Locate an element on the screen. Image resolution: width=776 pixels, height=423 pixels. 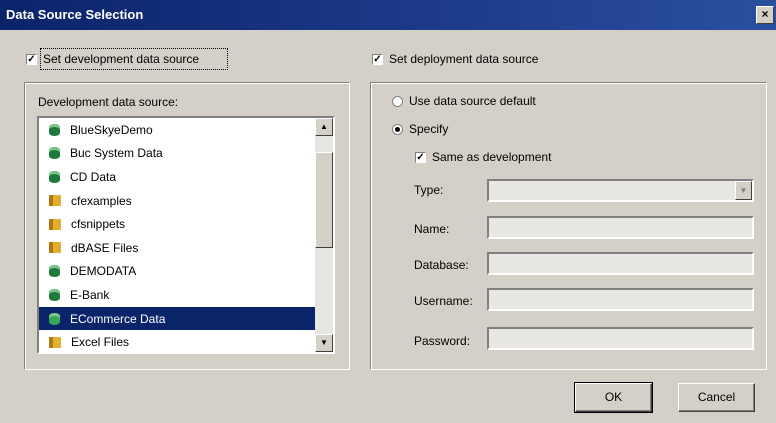
use-default-radio: Use data source default is located at coordinates (464, 101).